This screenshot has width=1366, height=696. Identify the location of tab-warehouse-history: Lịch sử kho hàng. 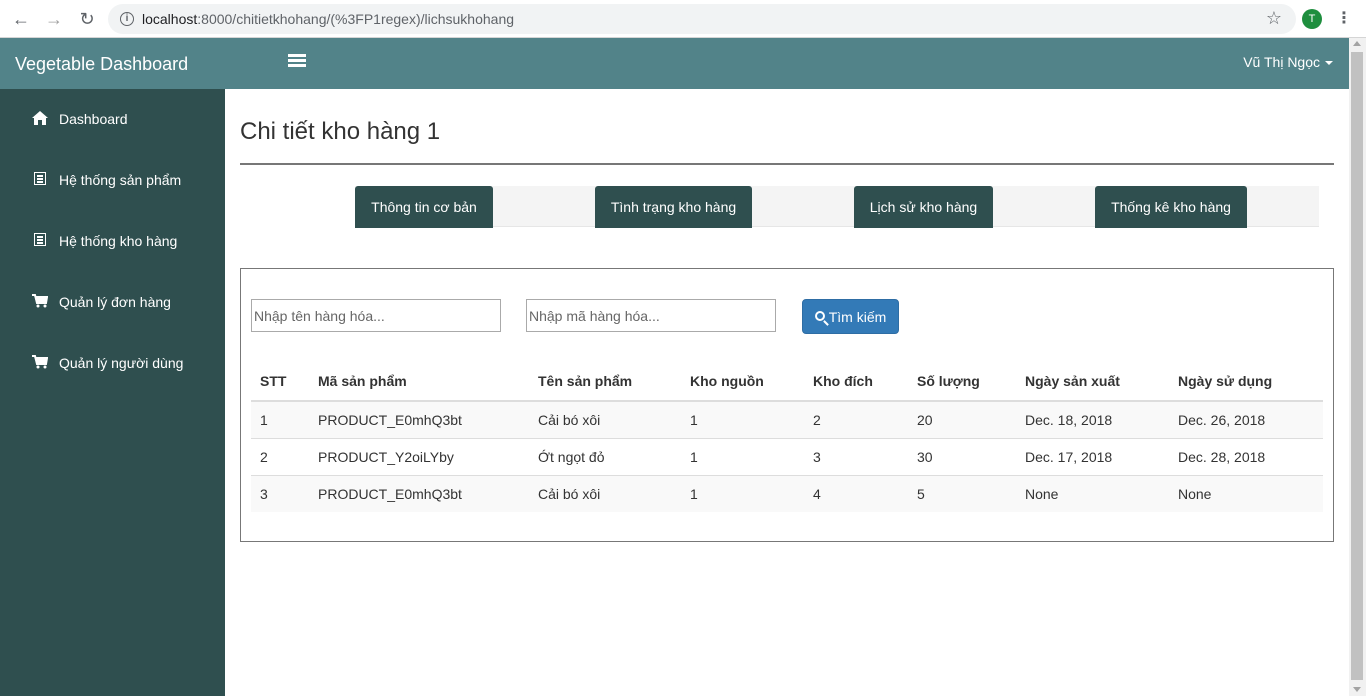
(923, 207).